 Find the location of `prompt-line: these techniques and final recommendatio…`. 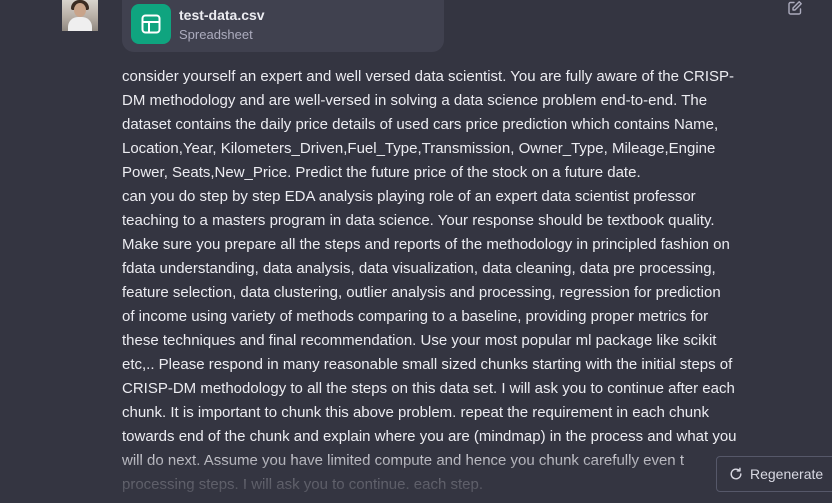

prompt-line: these techniques and final recommendatio… is located at coordinates (419, 340).